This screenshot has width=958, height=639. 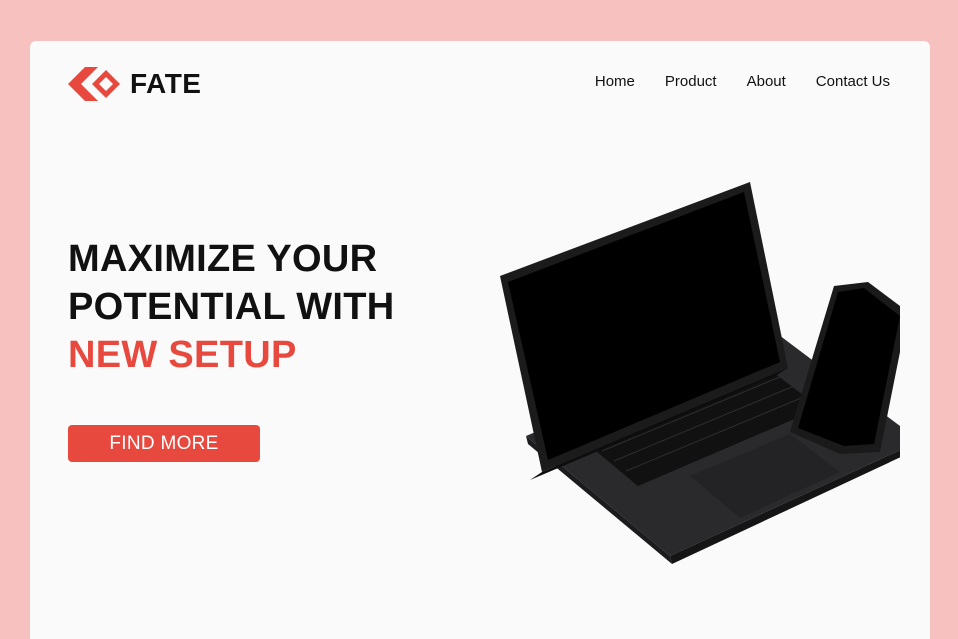 I want to click on hero-title-line-2: POTENTIAL WITH, so click(x=231, y=307).